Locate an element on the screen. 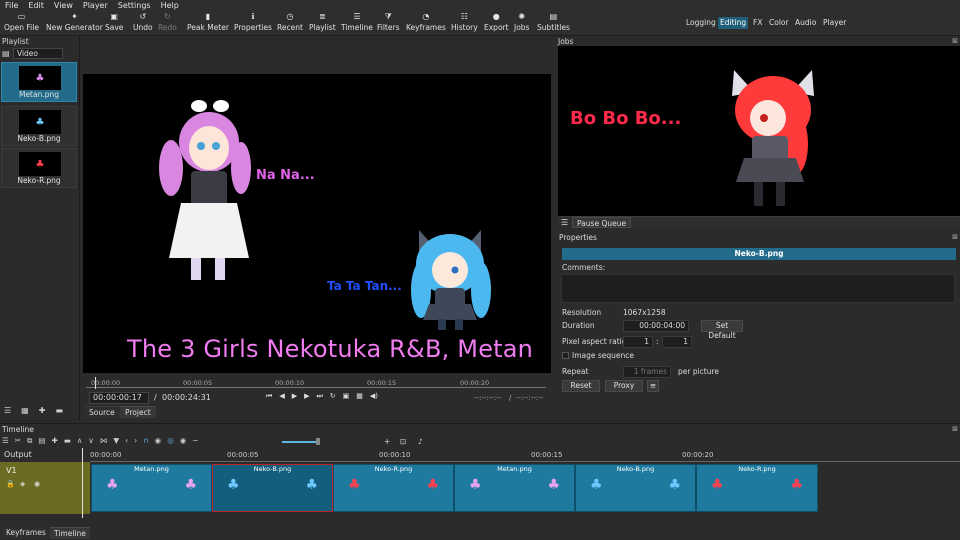 The height and width of the screenshot is (540, 960). timeline-close-icon: ⊠ is located at coordinates (955, 429).